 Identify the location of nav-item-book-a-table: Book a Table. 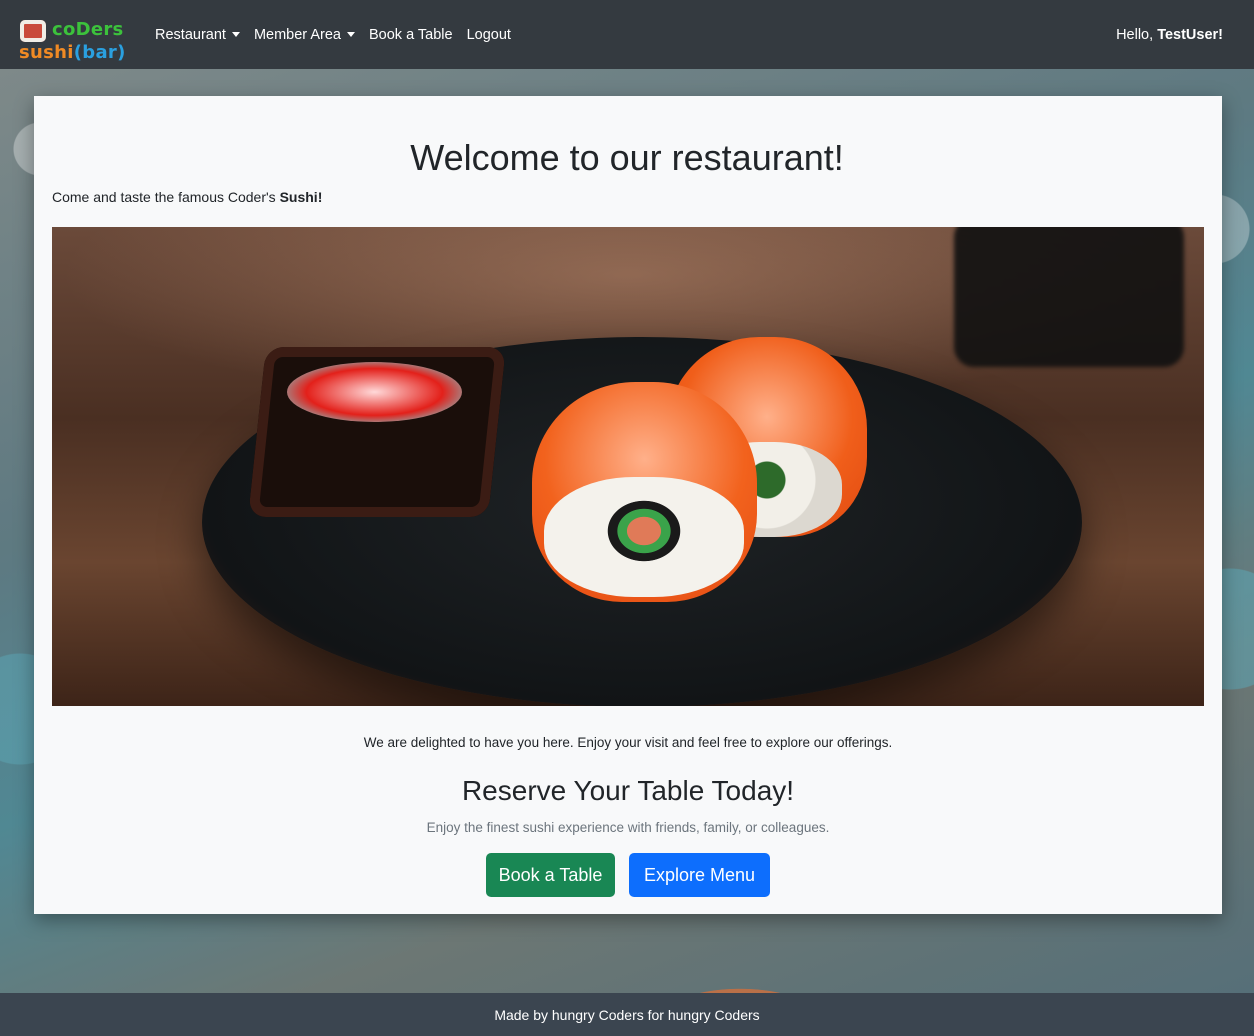
(411, 35).